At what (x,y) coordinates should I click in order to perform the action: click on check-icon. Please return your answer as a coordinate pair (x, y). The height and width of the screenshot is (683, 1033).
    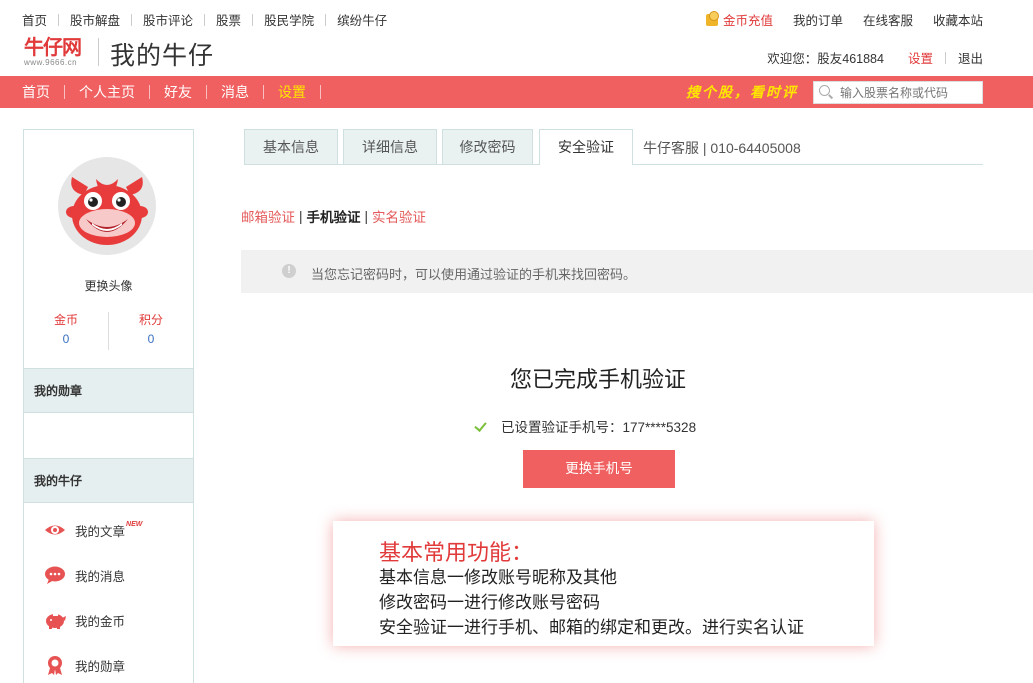
    Looking at the image, I should click on (482, 426).